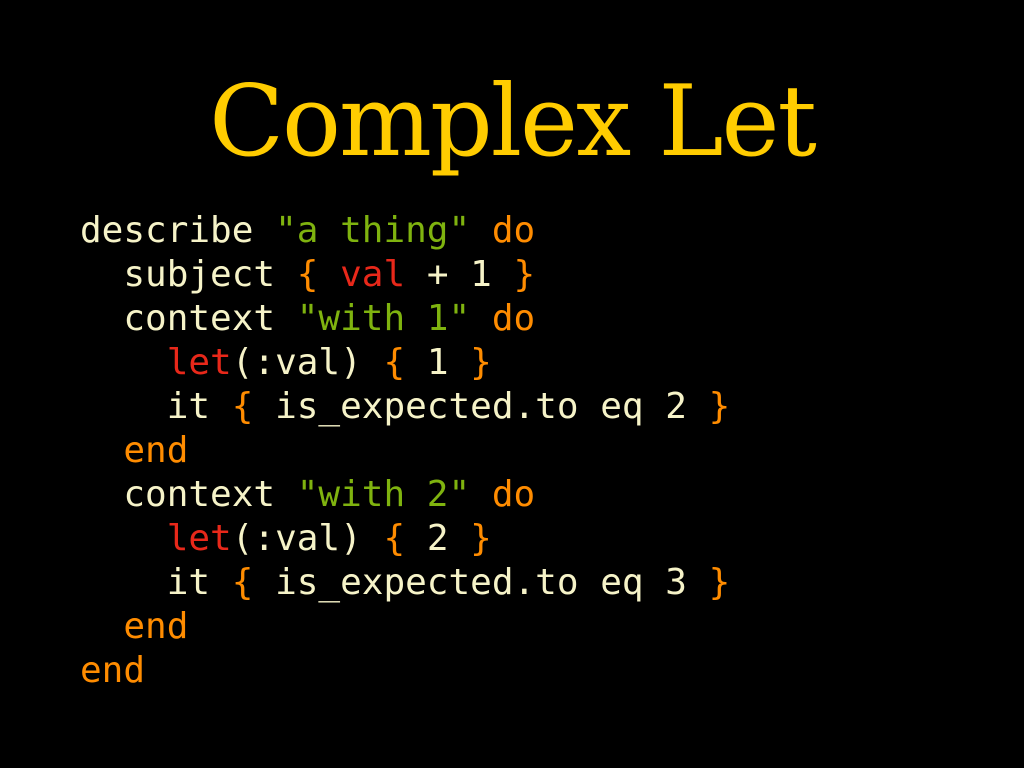 The width and height of the screenshot is (1024, 768). I want to click on code-text: describe, so click(178, 230).